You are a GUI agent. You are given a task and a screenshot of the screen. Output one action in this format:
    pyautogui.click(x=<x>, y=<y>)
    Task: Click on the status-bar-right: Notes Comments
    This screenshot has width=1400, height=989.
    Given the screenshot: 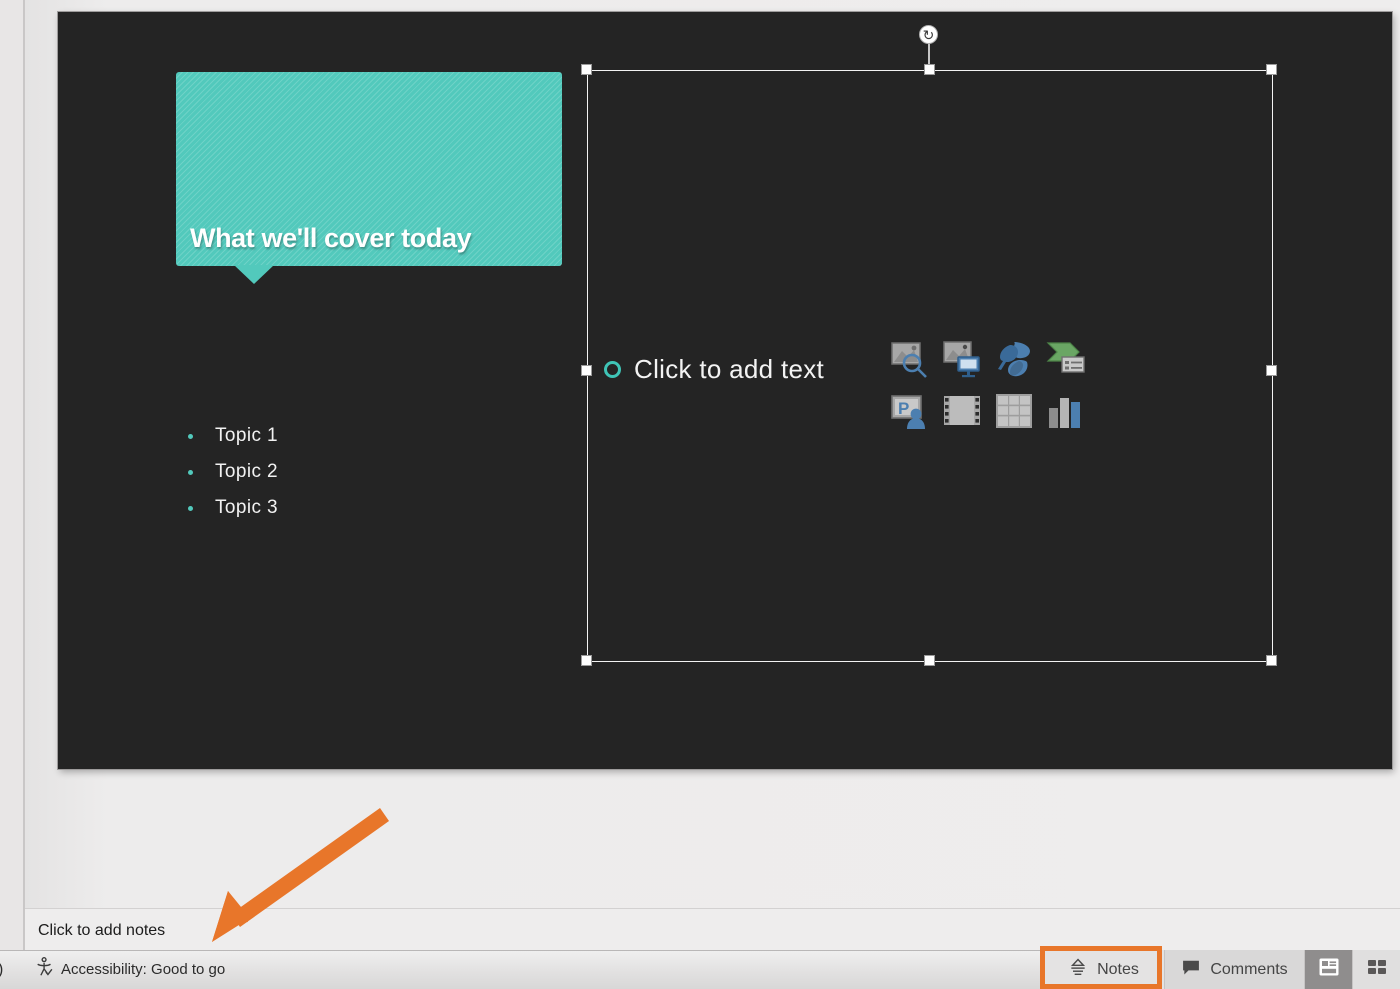 What is the action you would take?
    pyautogui.click(x=1221, y=969)
    